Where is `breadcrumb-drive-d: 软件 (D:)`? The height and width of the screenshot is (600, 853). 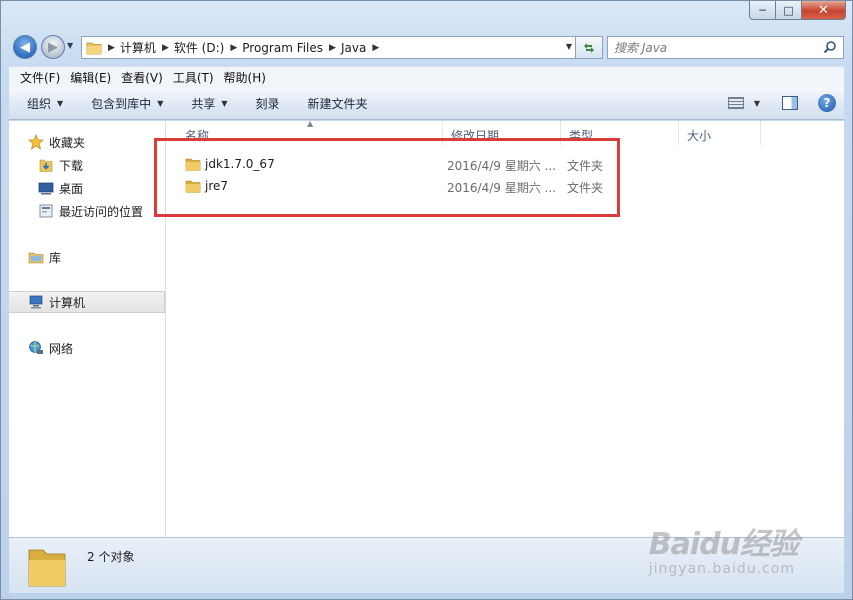
breadcrumb-drive-d: 软件 (D:) is located at coordinates (199, 47).